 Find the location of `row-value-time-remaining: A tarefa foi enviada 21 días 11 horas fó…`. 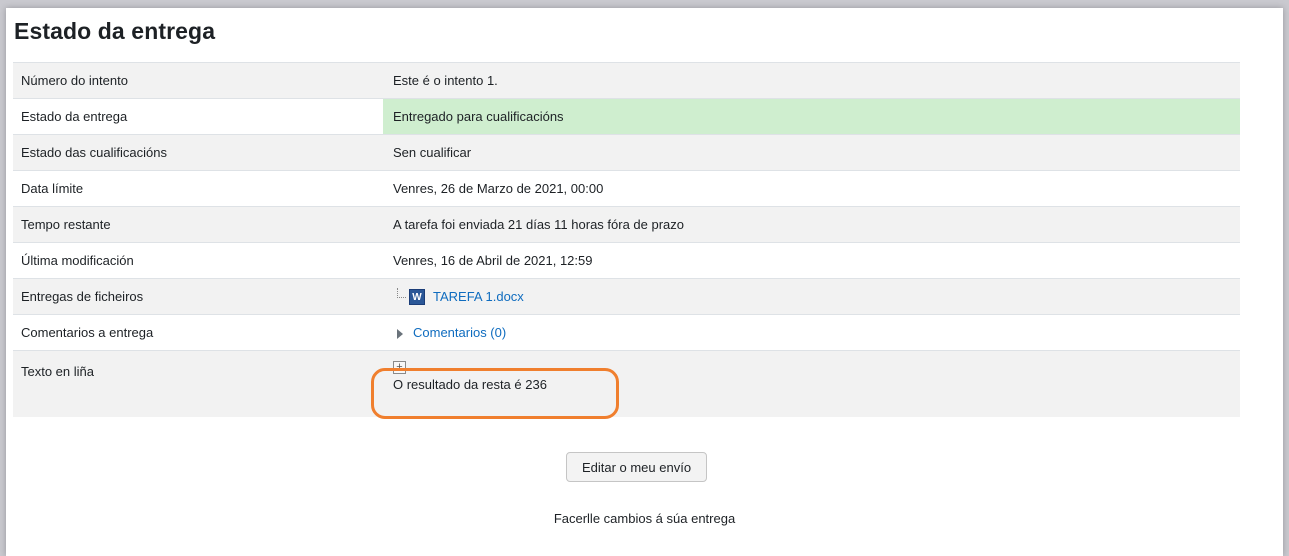

row-value-time-remaining: A tarefa foi enviada 21 días 11 horas fó… is located at coordinates (811, 224).